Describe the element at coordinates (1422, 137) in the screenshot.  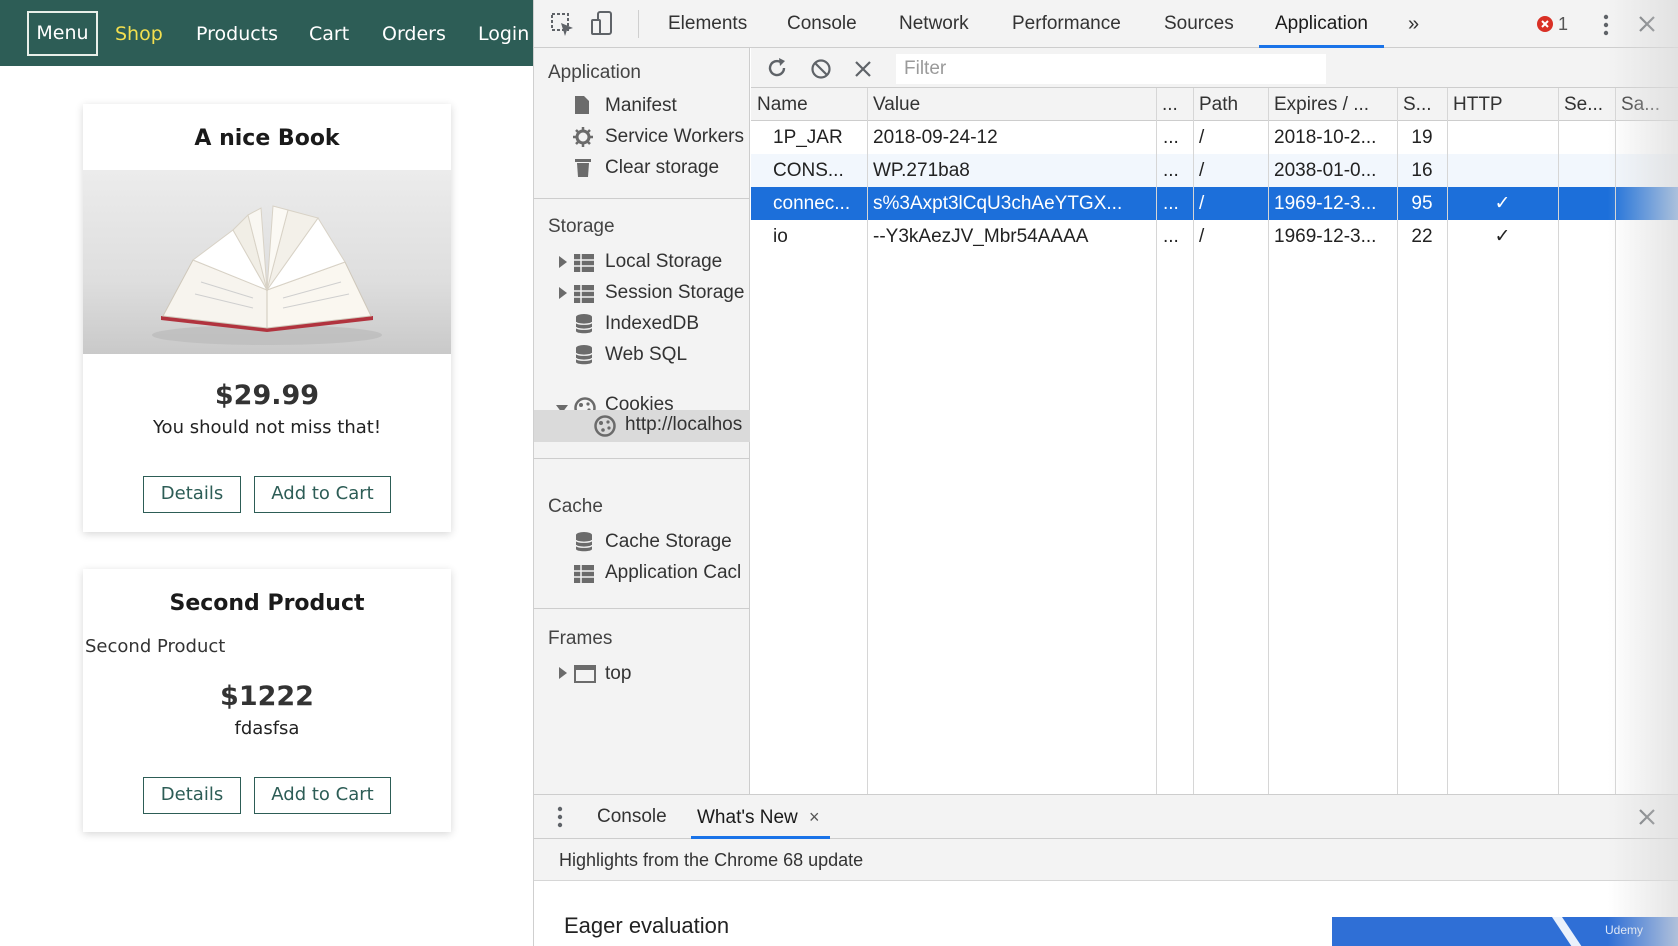
I see `cookie-size: 19` at that location.